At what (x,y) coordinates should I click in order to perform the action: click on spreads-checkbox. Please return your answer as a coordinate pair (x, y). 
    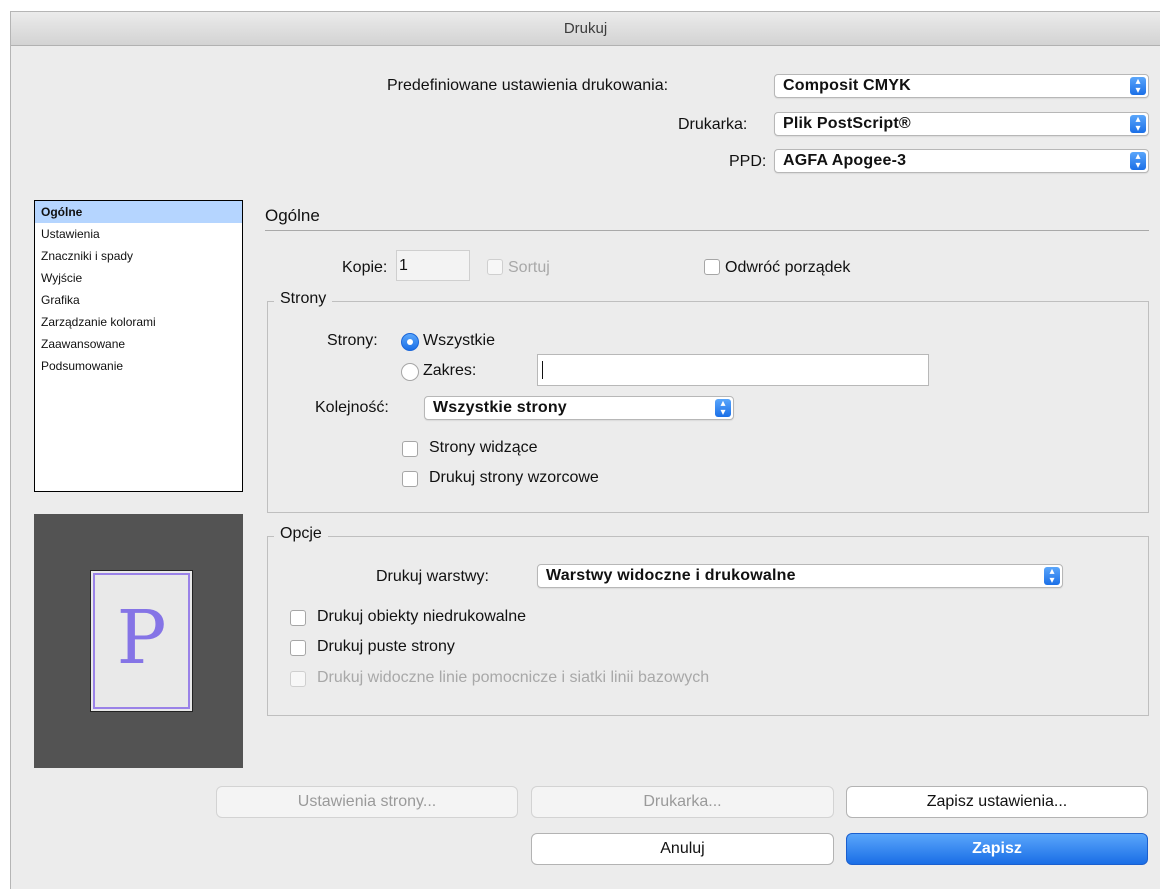
    Looking at the image, I should click on (410, 449).